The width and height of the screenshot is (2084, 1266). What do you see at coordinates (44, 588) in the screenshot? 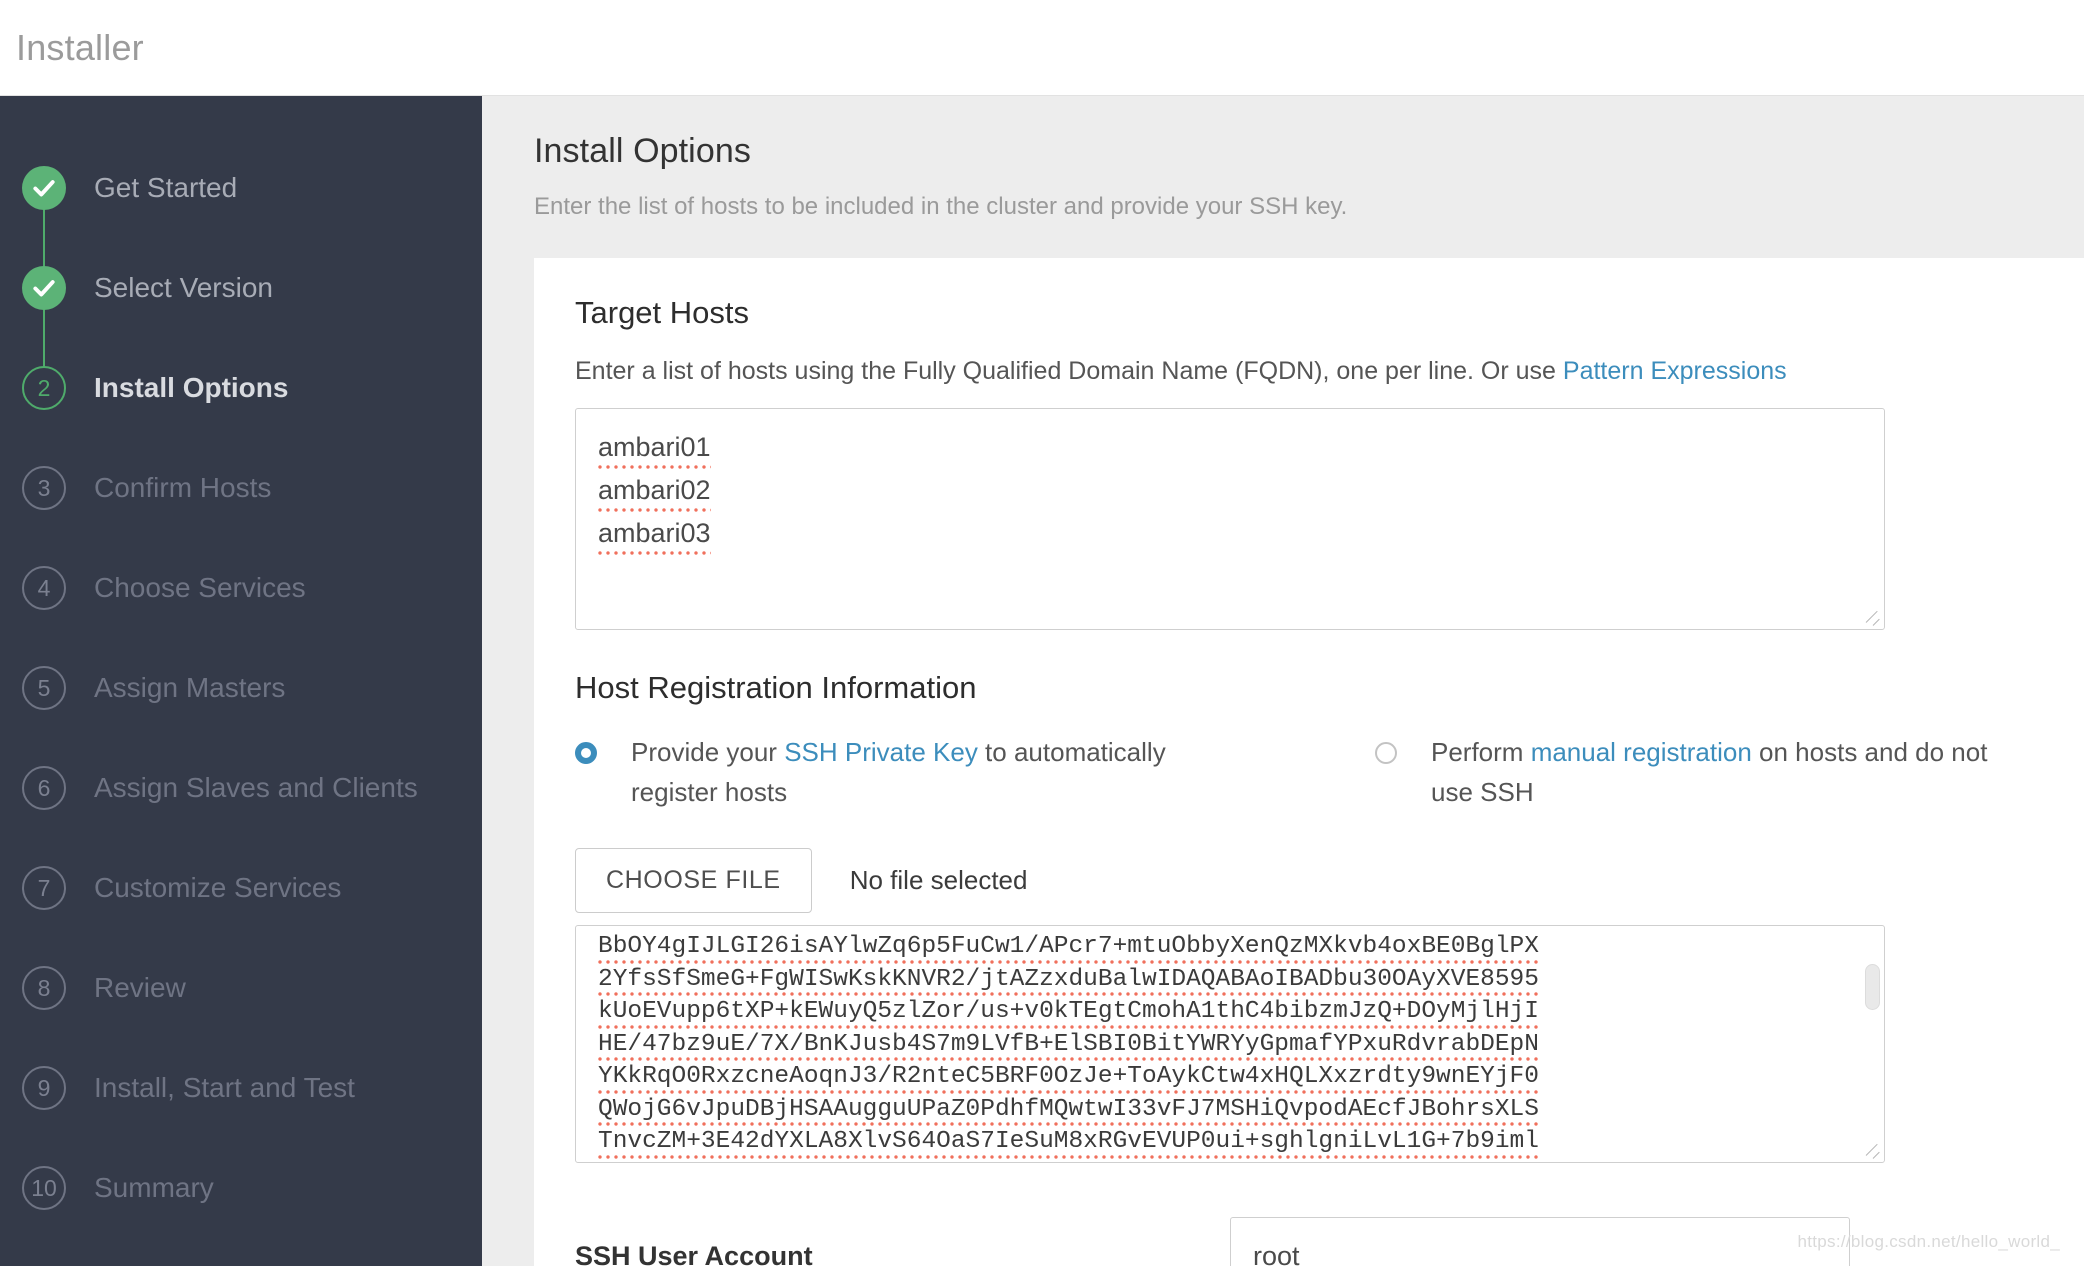
I see `step-number-badge: 4` at bounding box center [44, 588].